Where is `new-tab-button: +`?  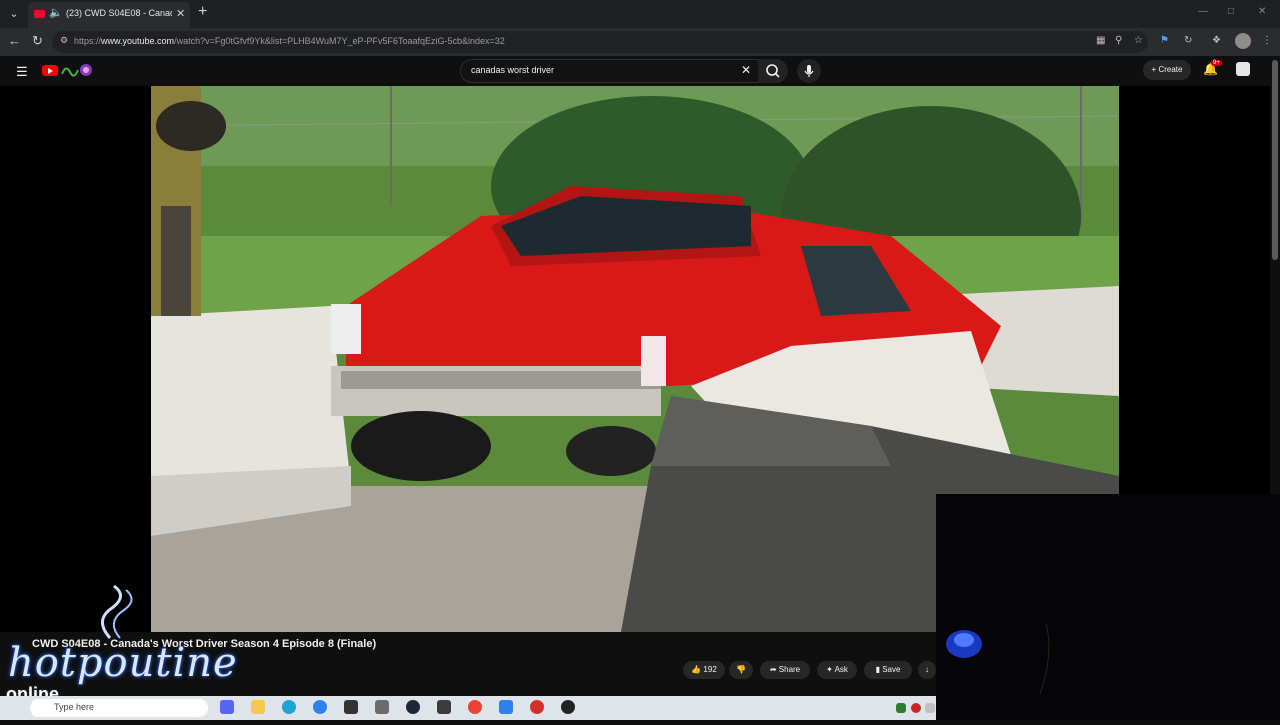 new-tab-button: + is located at coordinates (202, 12).